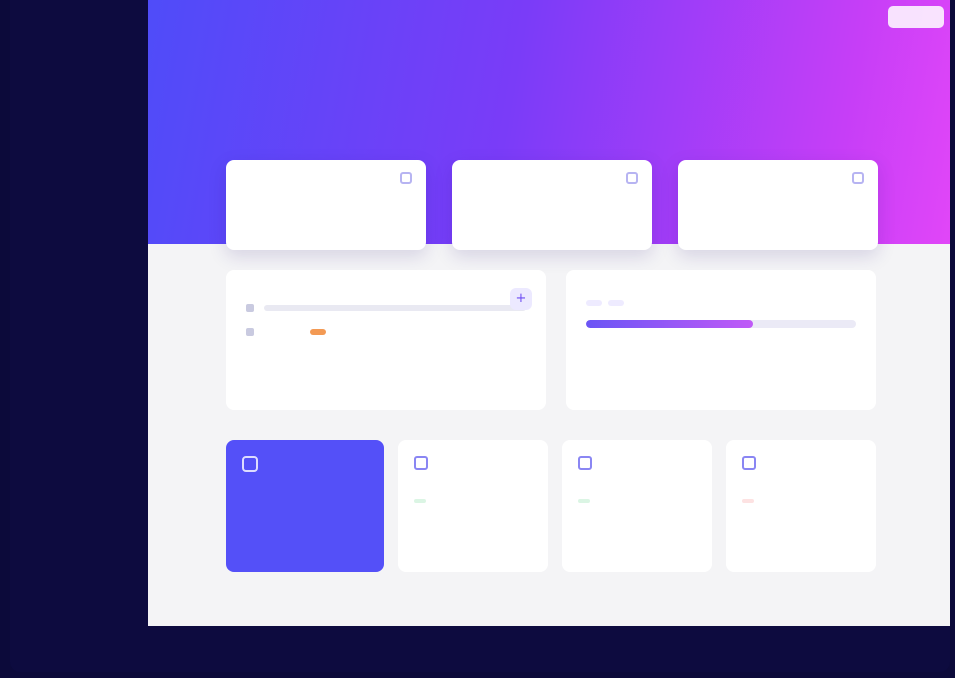 This screenshot has height=678, width=955. Describe the element at coordinates (721, 340) in the screenshot. I see `goals-panel` at that location.